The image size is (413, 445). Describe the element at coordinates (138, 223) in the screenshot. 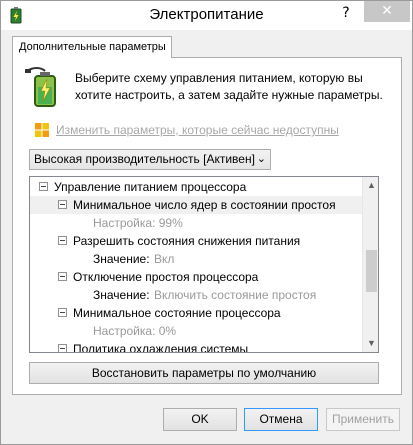

I see `tree-item: Настройка: 99%` at that location.